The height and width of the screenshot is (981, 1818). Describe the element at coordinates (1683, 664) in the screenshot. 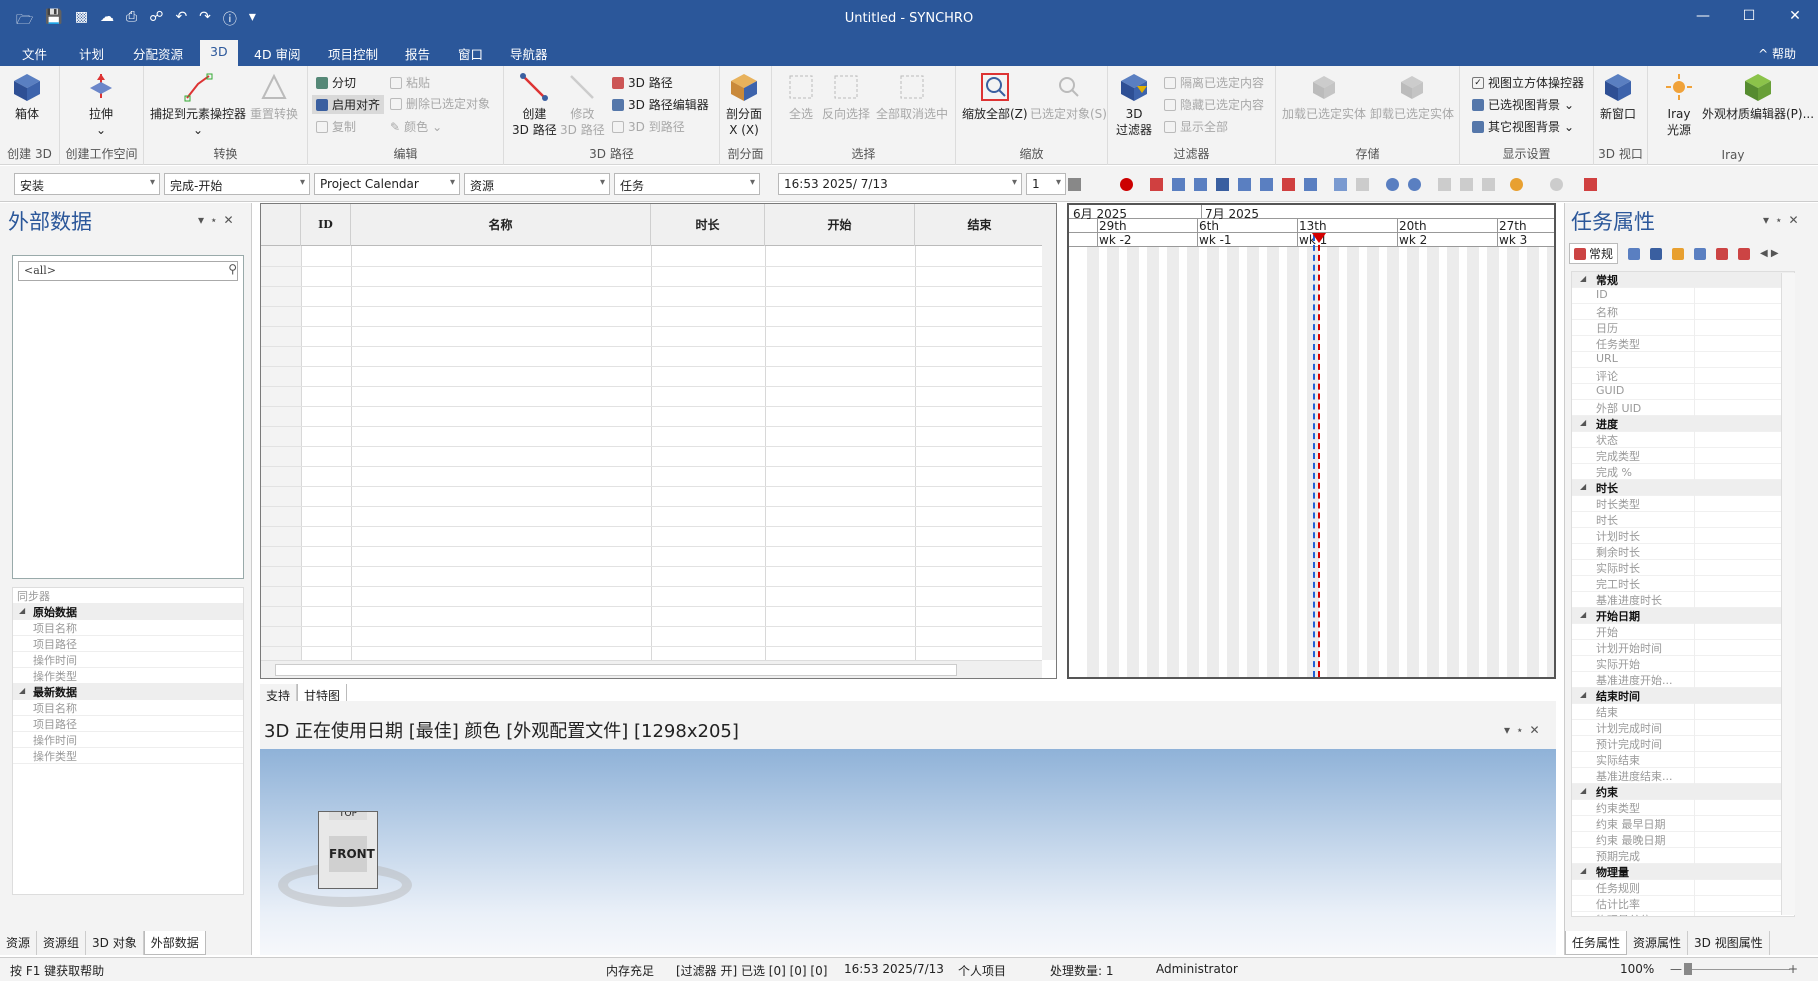

I see `property-row: 实际开始` at that location.